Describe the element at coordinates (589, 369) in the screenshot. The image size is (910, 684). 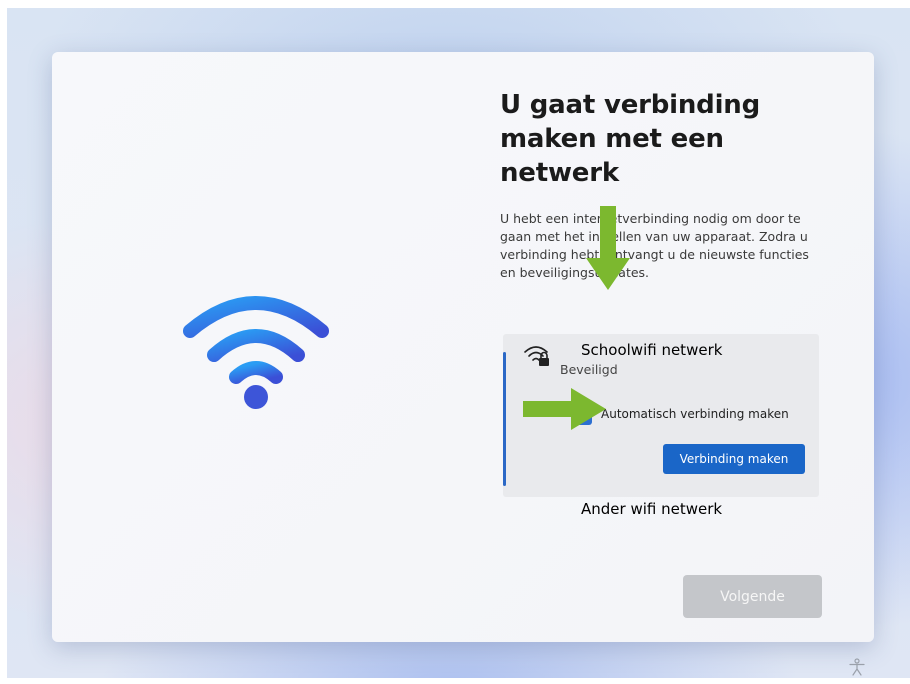
I see `network-security-status: Beveiligd` at that location.